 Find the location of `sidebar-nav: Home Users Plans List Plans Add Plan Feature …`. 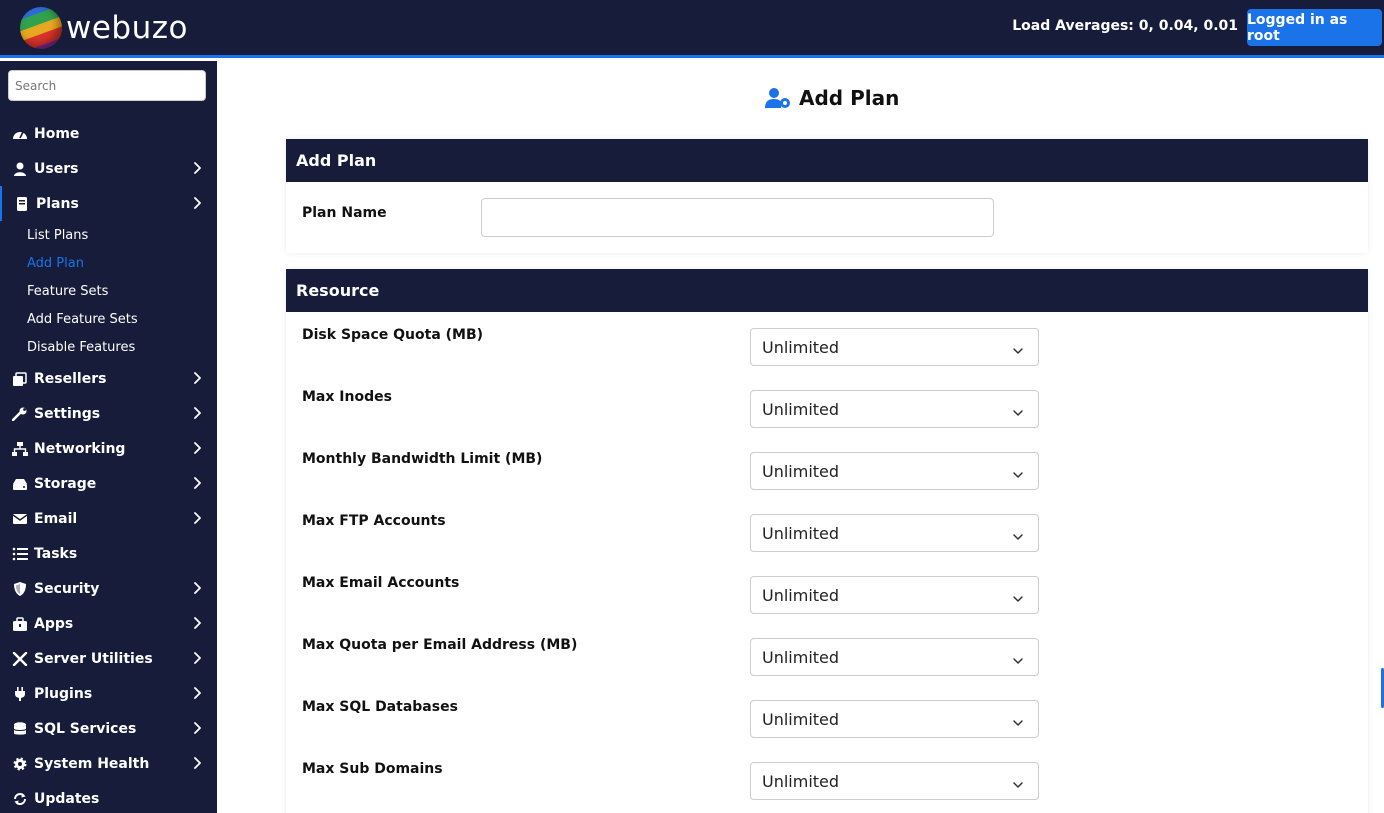

sidebar-nav: Home Users Plans List Plans Add Plan Feature … is located at coordinates (108, 464).